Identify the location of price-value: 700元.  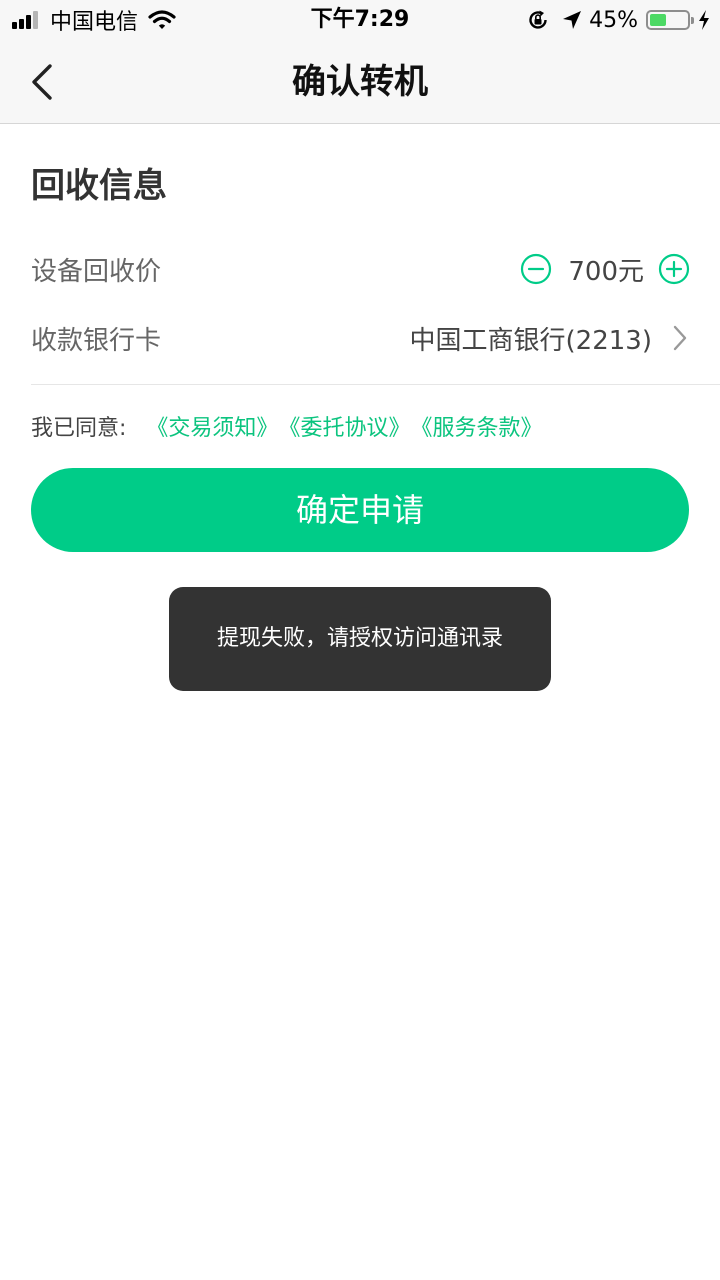
(606, 271).